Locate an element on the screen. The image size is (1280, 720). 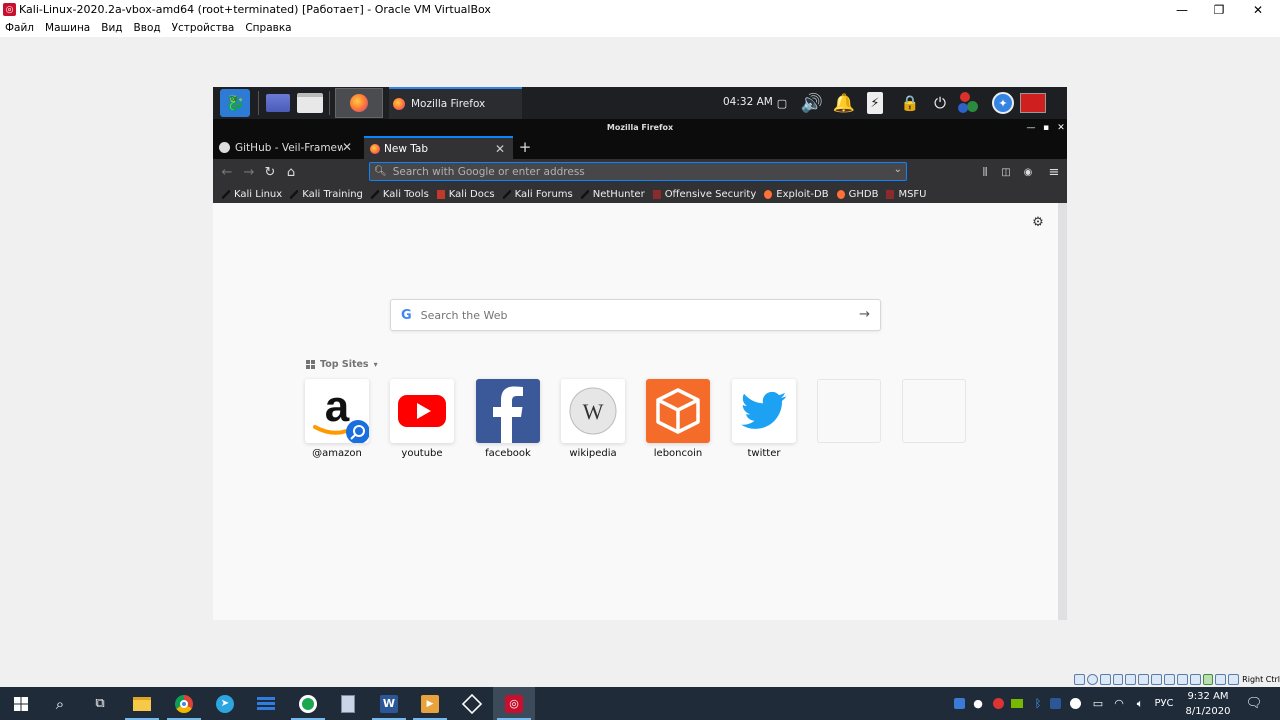
hard-disk-icon is located at coordinates (1079, 679).